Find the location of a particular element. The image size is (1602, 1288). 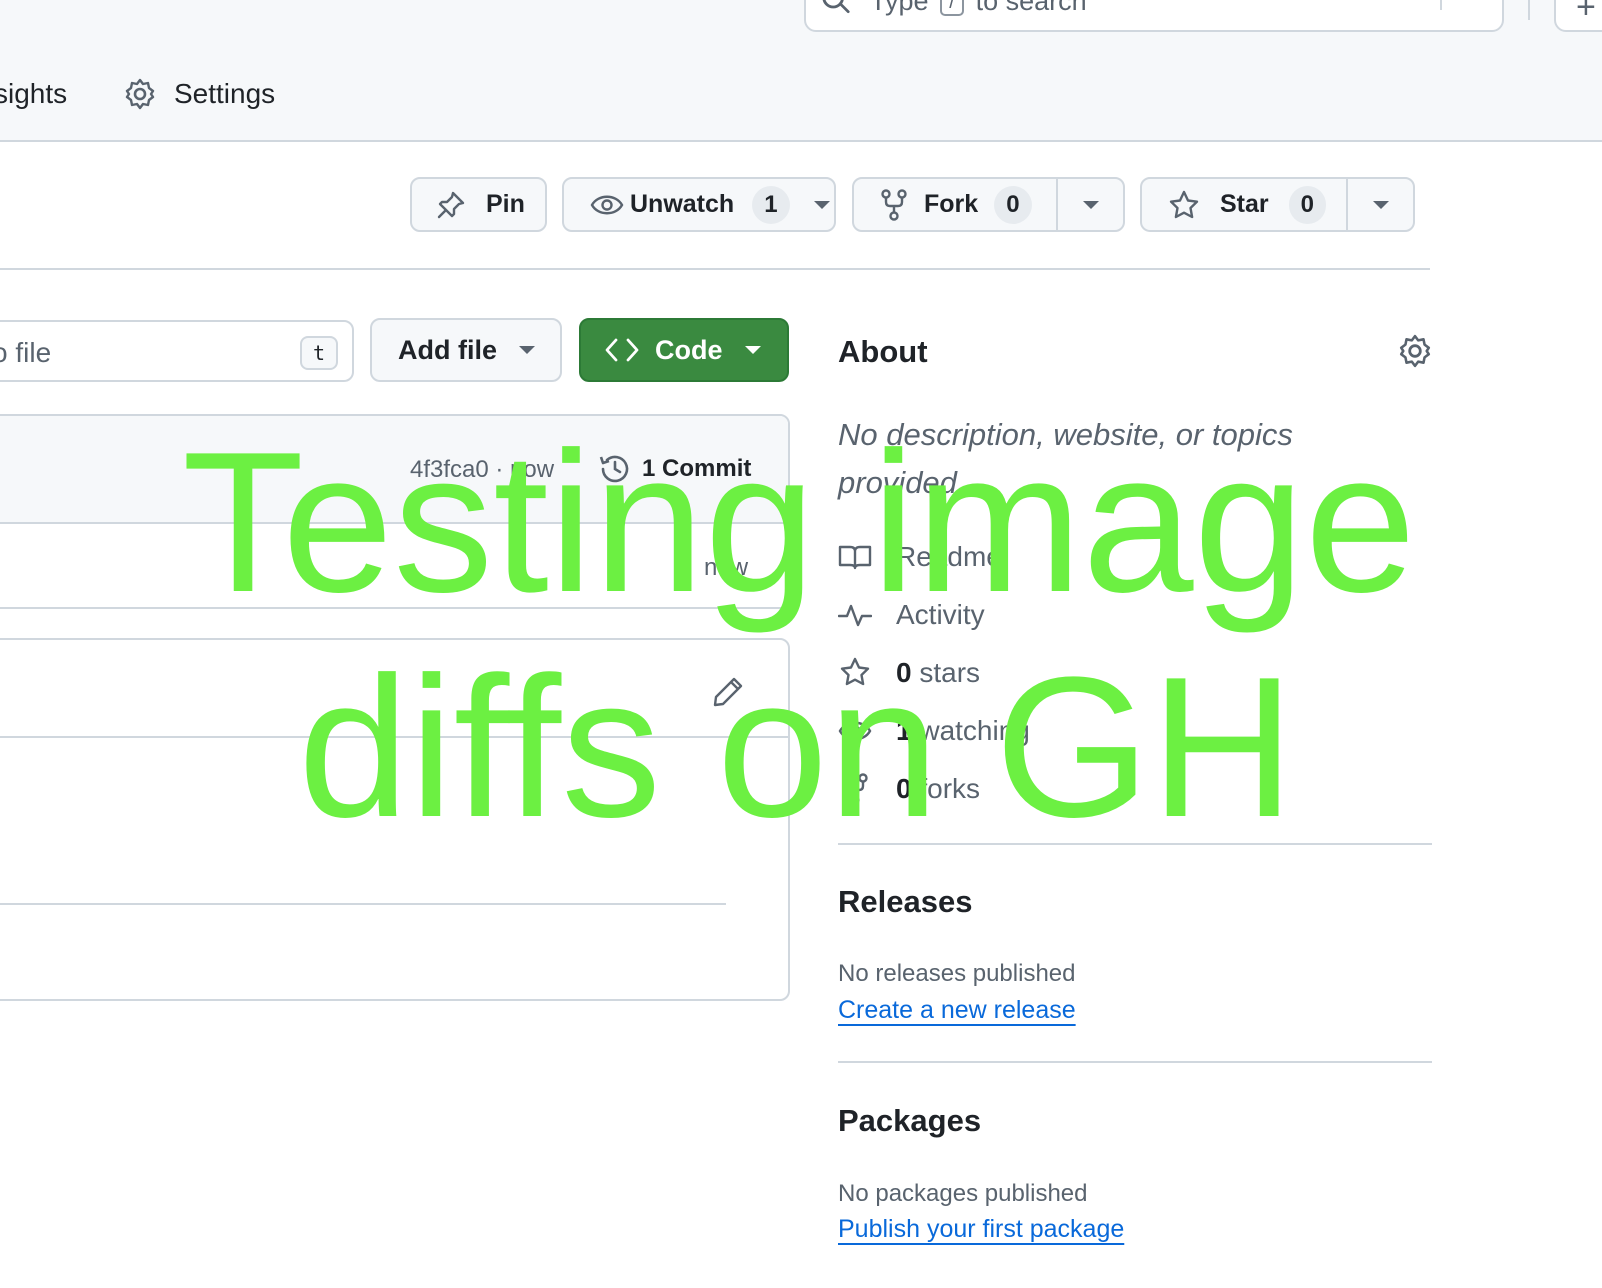

readme-label: Readme is located at coordinates (949, 556).